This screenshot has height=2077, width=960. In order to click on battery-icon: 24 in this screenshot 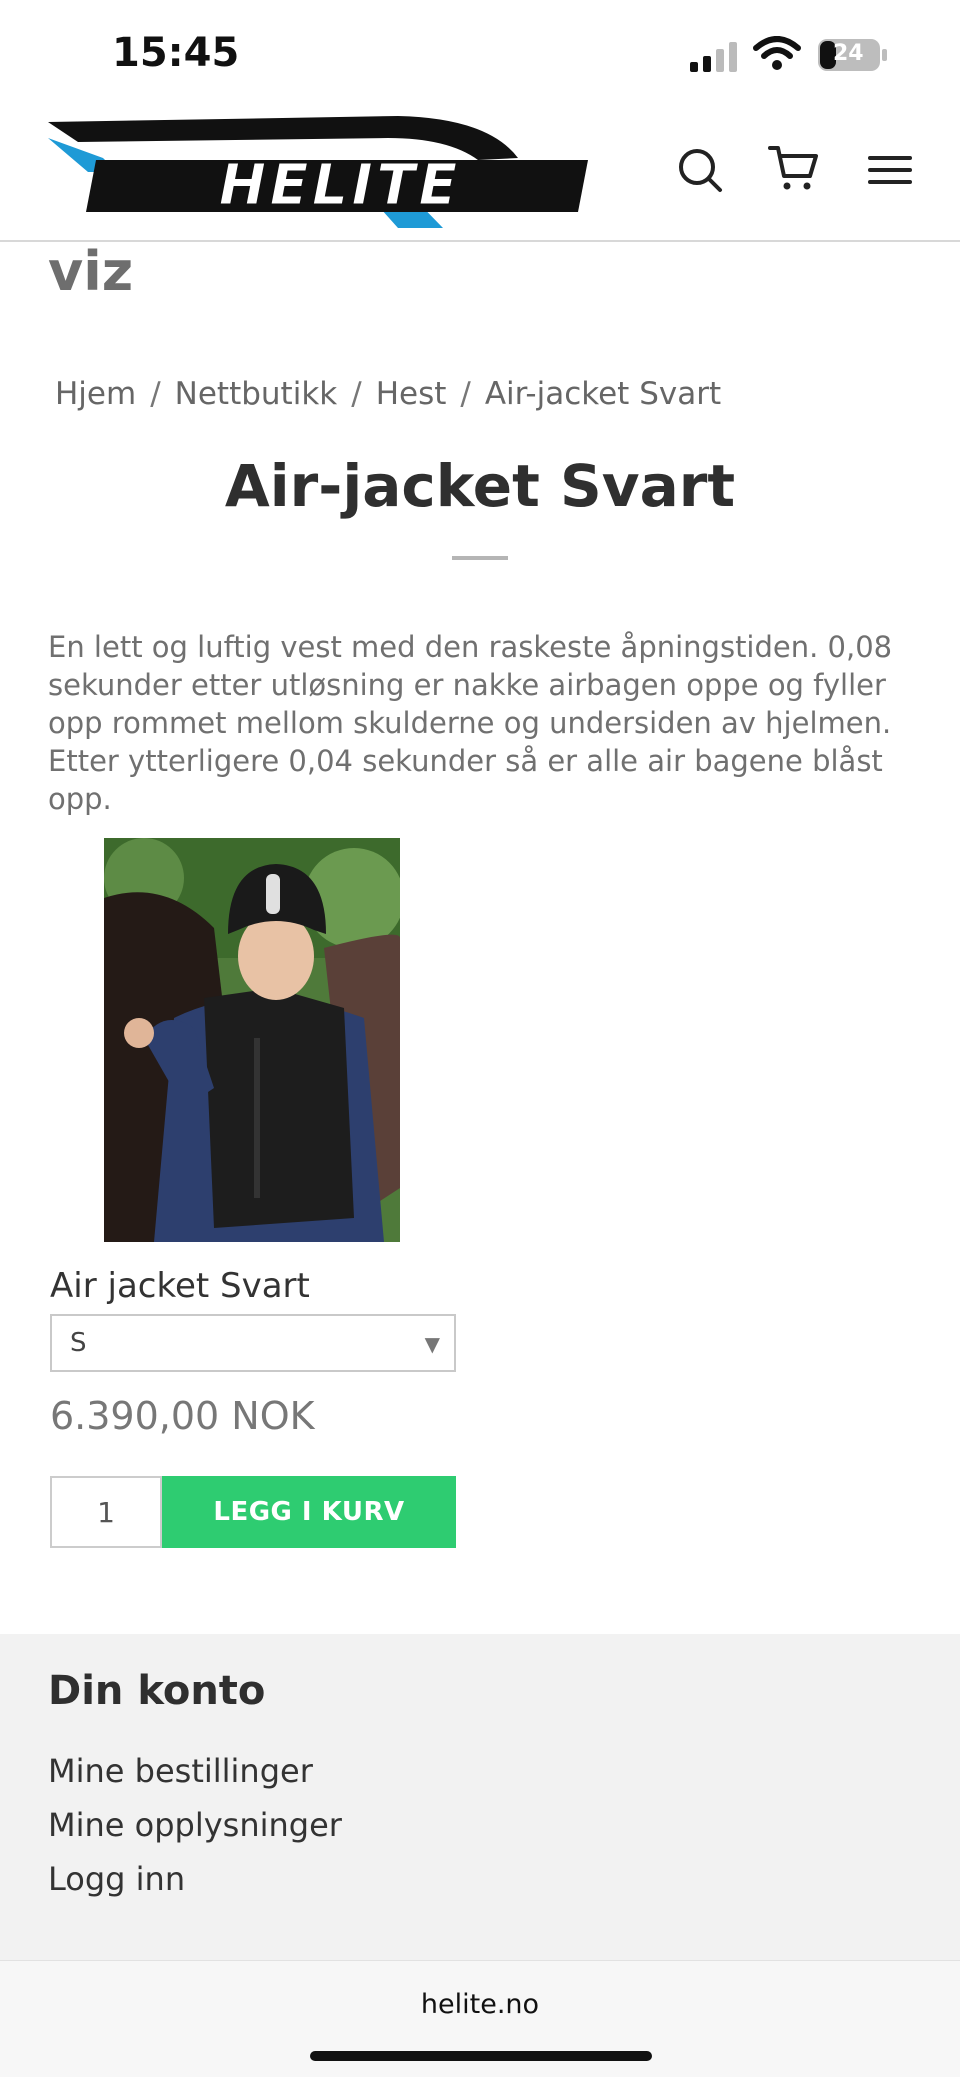, I will do `click(853, 55)`.